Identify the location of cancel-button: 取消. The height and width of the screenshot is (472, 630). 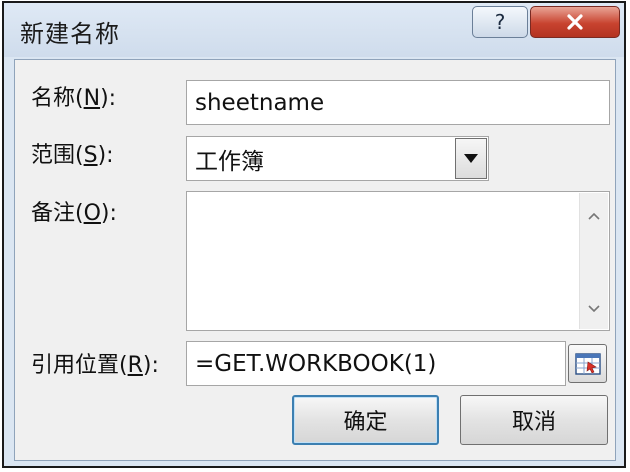
(534, 420).